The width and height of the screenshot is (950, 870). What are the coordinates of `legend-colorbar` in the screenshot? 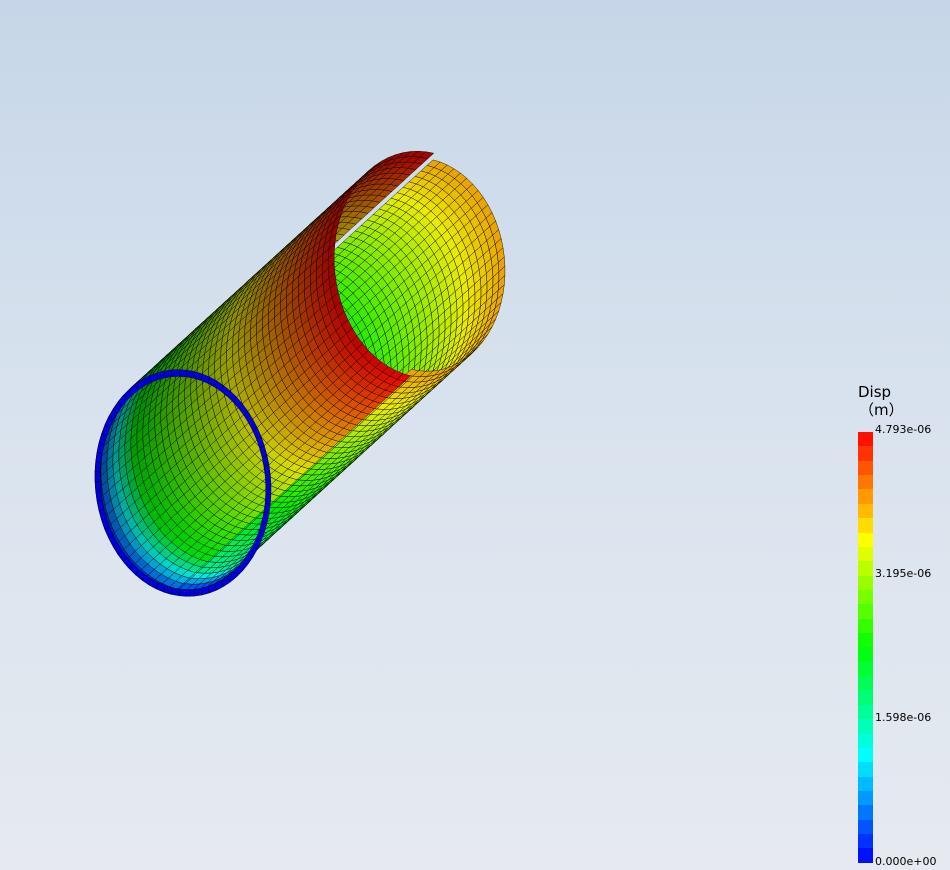 It's located at (865, 647).